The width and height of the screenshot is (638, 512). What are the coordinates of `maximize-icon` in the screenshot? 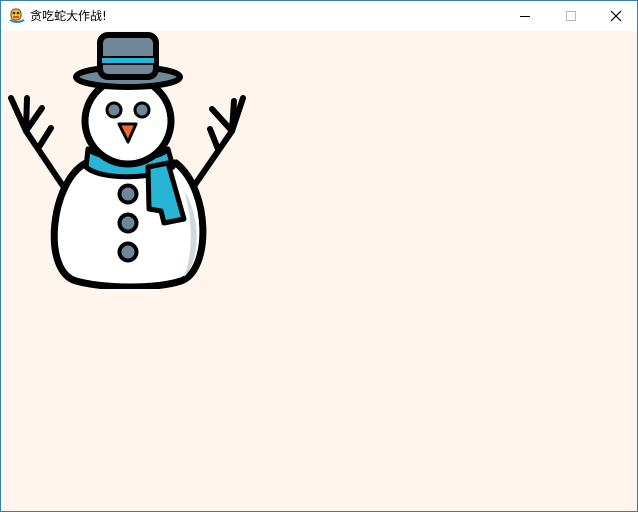 It's located at (570, 16).